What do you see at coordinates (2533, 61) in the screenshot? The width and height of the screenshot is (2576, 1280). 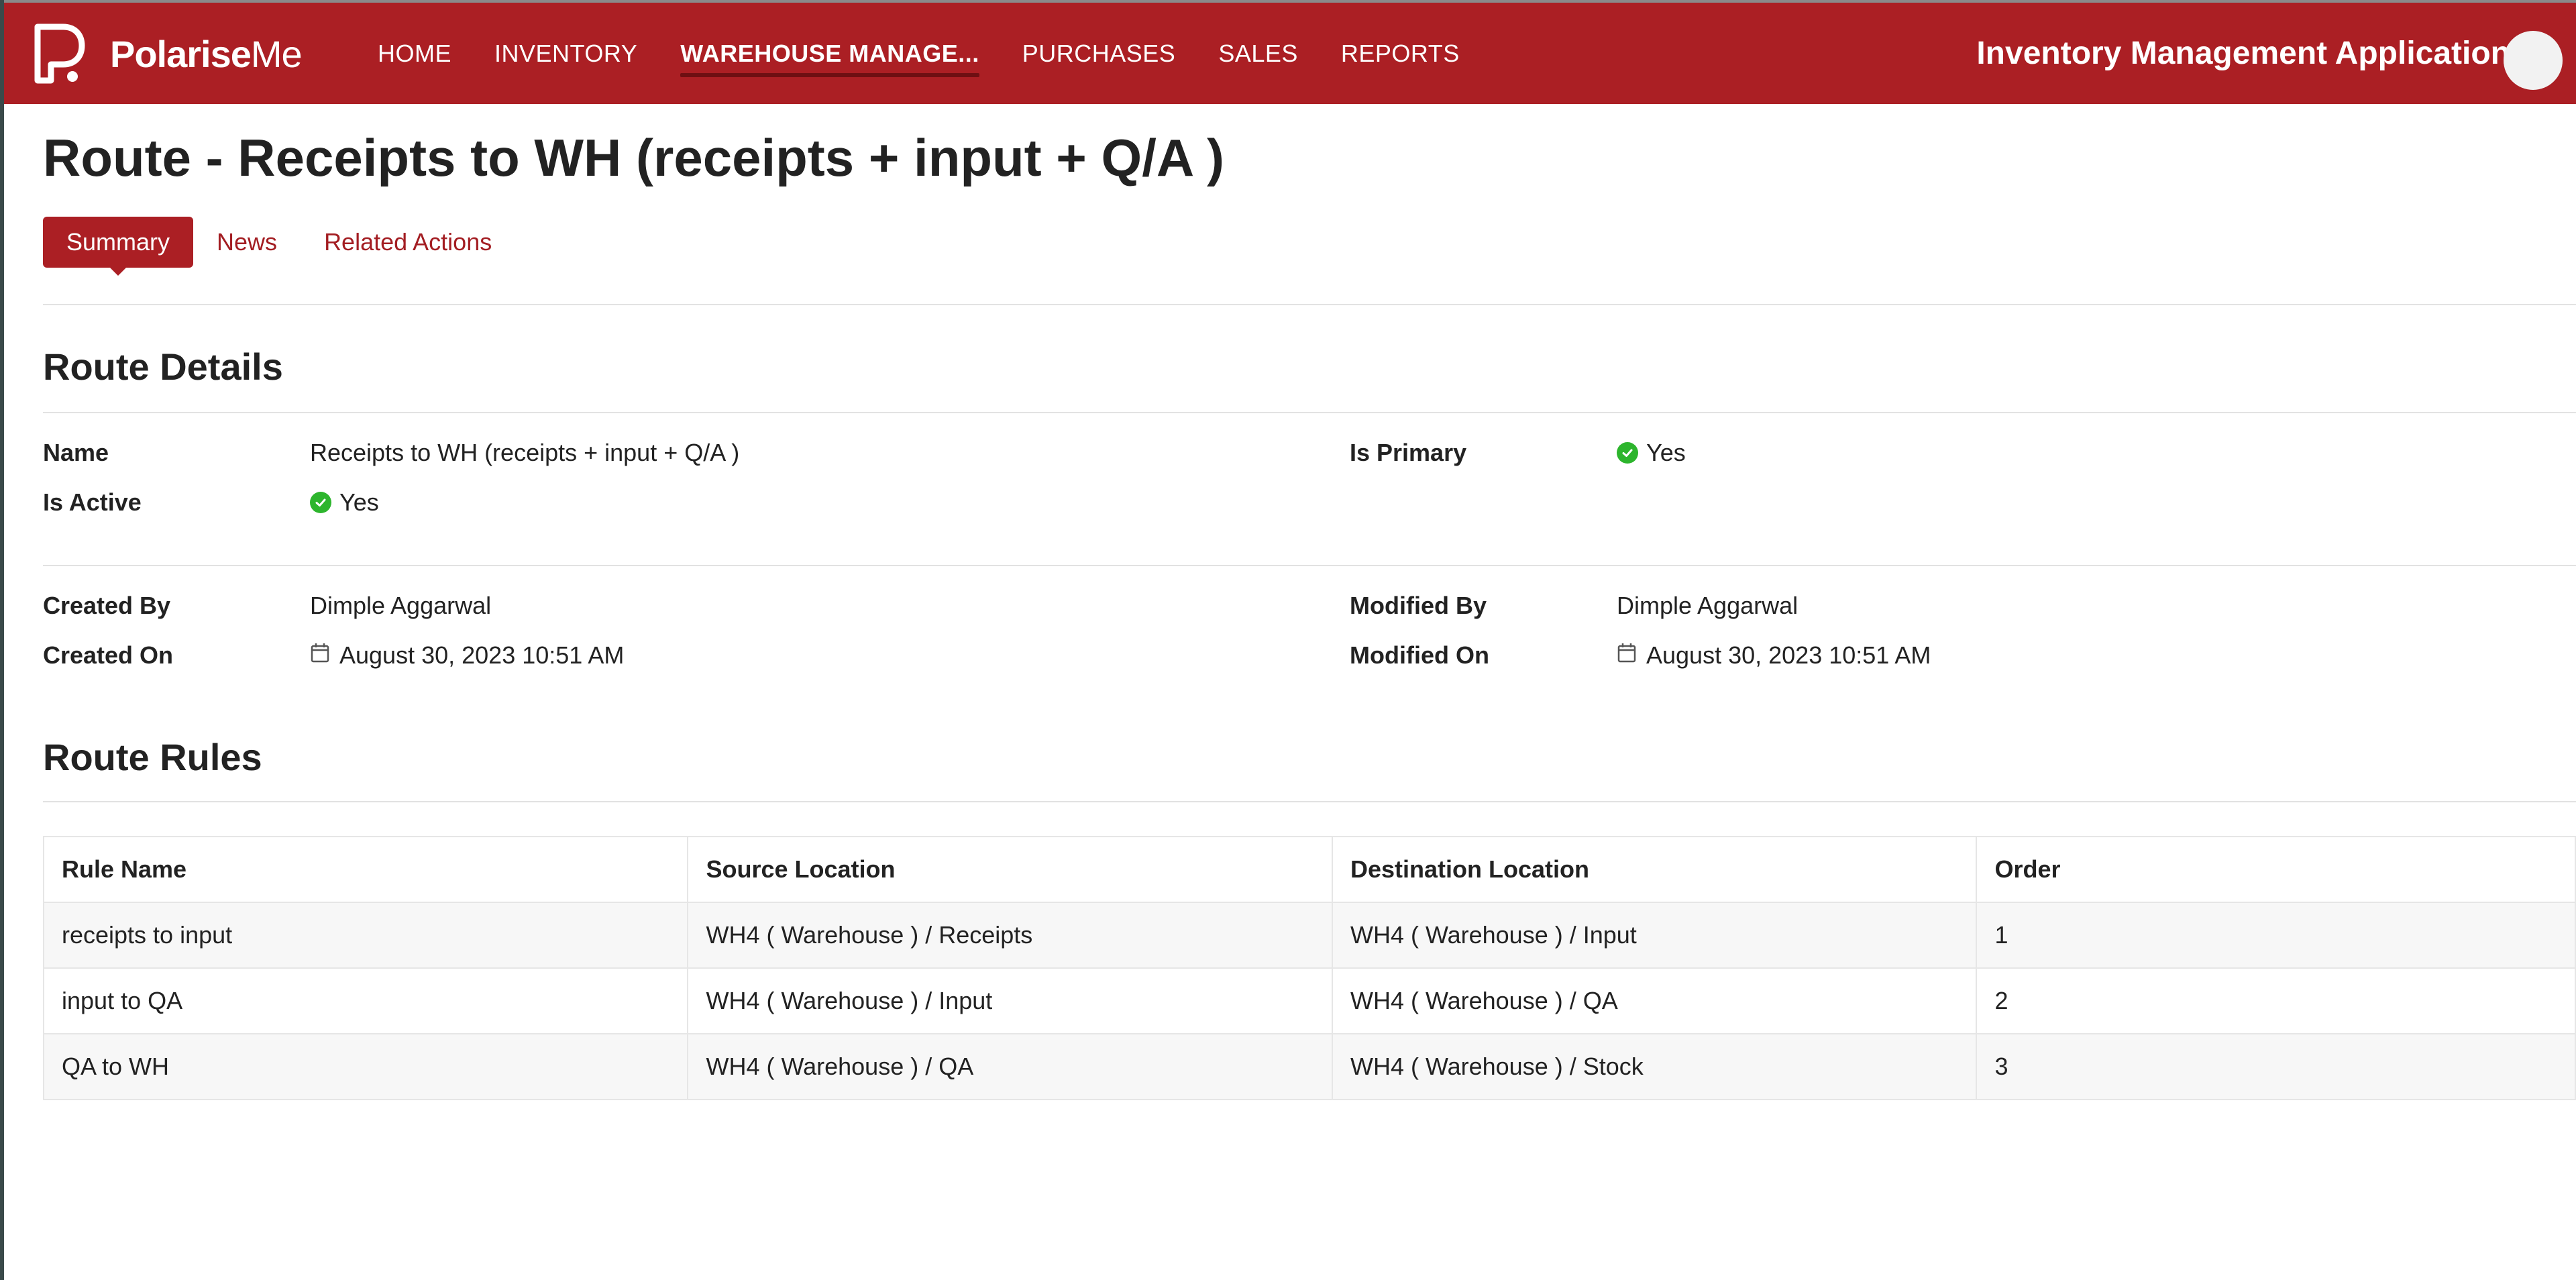 I see `avatar` at bounding box center [2533, 61].